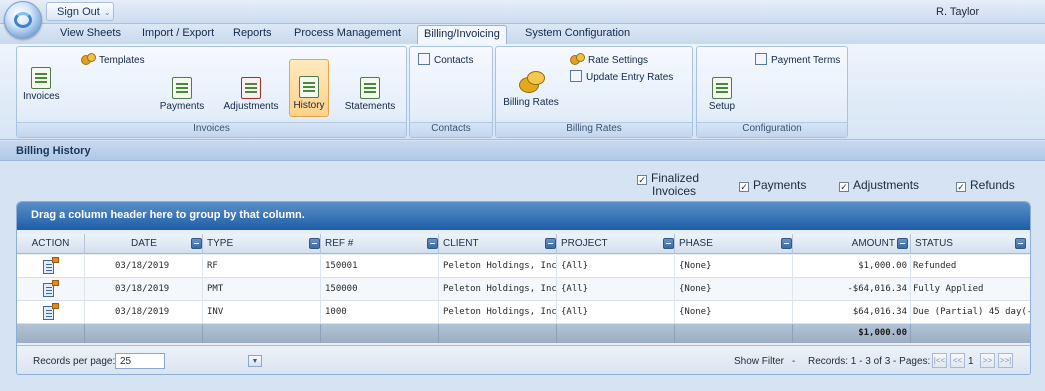 The height and width of the screenshot is (391, 1045). Describe the element at coordinates (51, 244) in the screenshot. I see `col-header-action: ACTION` at that location.